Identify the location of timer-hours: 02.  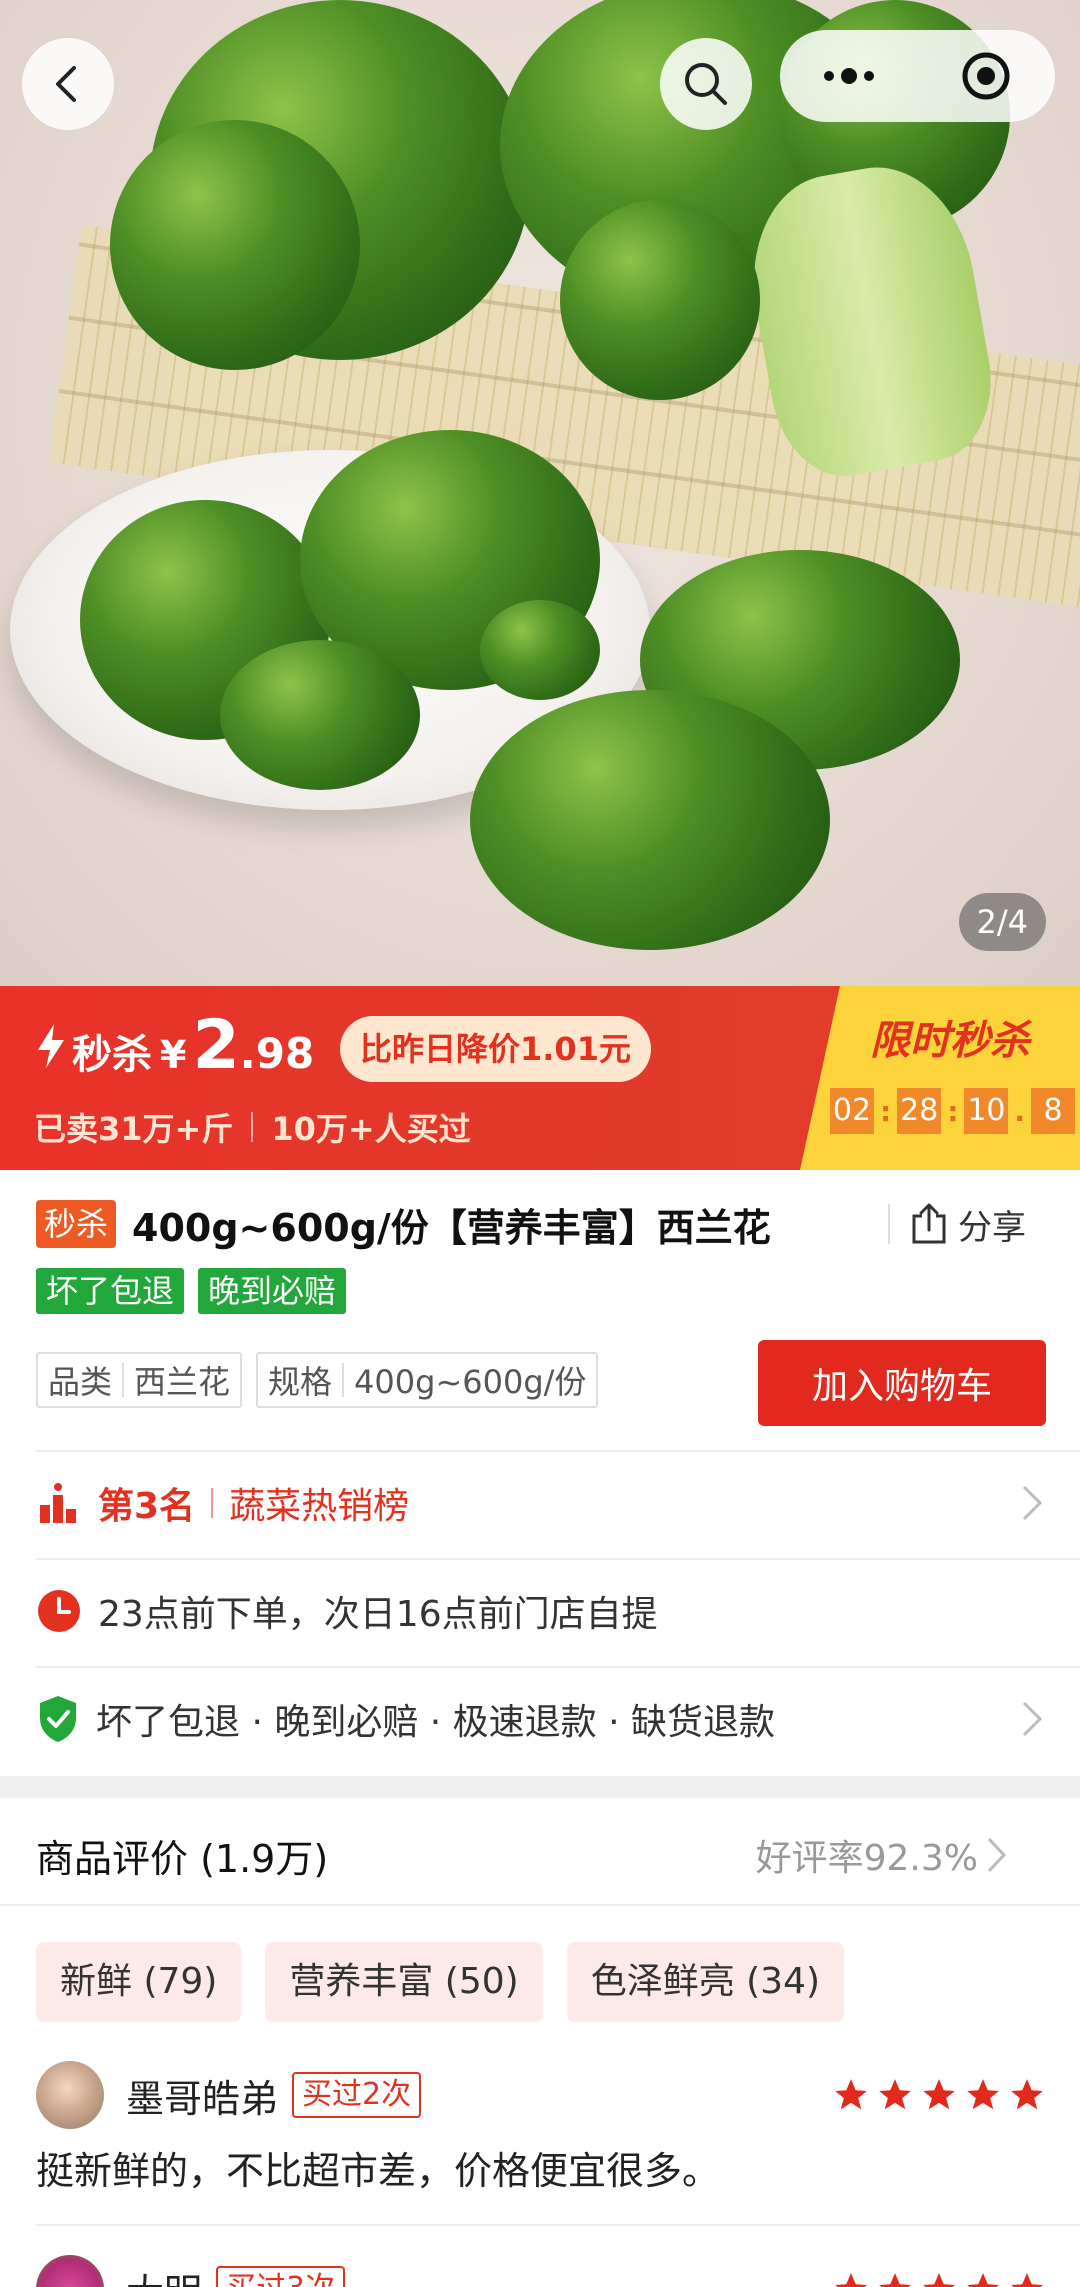
(852, 1111).